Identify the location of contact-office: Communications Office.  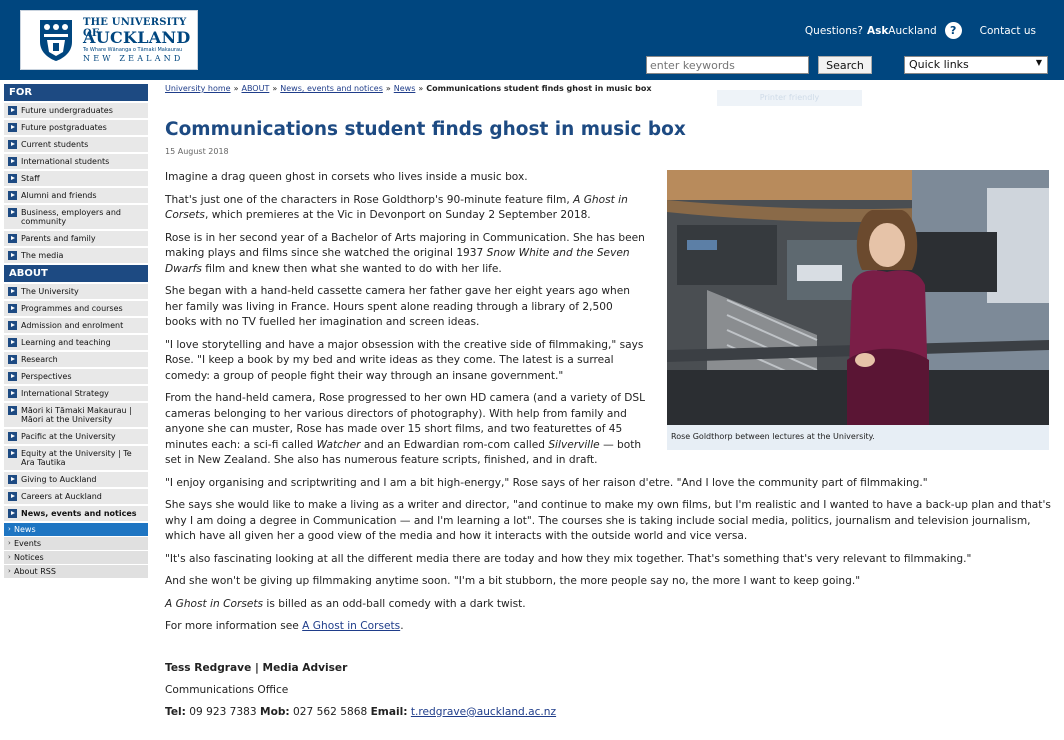
(227, 689).